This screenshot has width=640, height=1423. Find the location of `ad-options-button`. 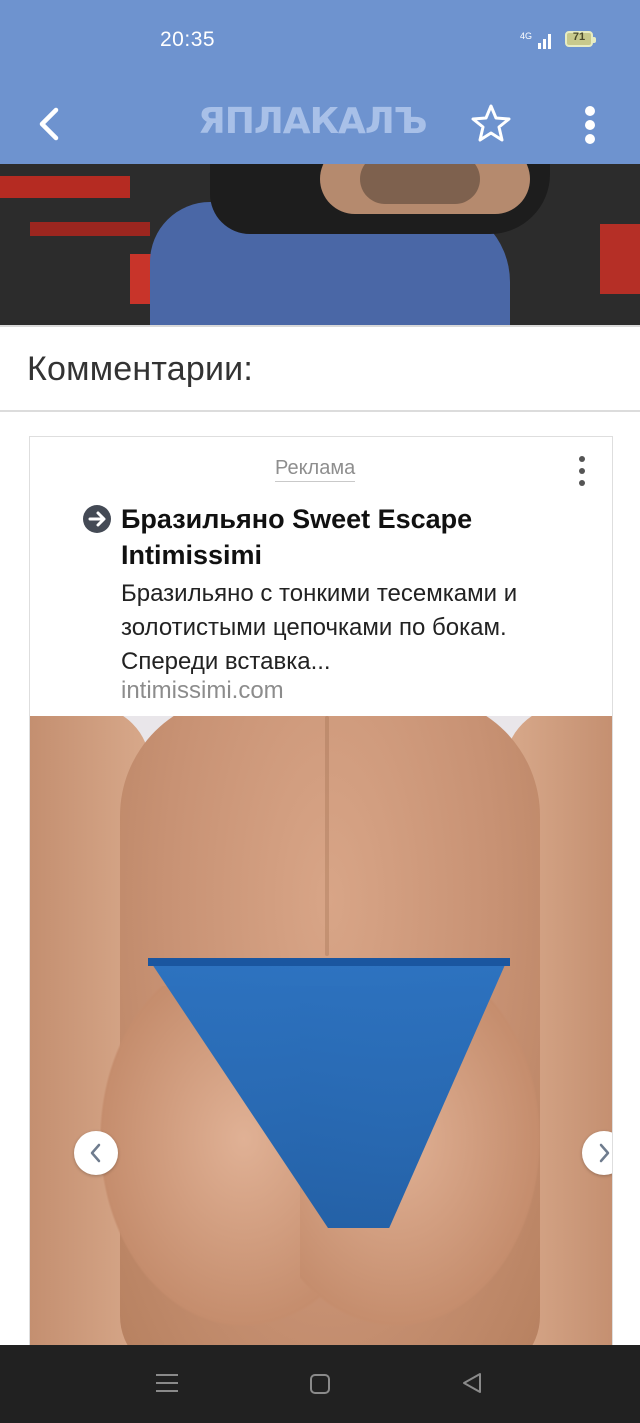

ad-options-button is located at coordinates (582, 471).